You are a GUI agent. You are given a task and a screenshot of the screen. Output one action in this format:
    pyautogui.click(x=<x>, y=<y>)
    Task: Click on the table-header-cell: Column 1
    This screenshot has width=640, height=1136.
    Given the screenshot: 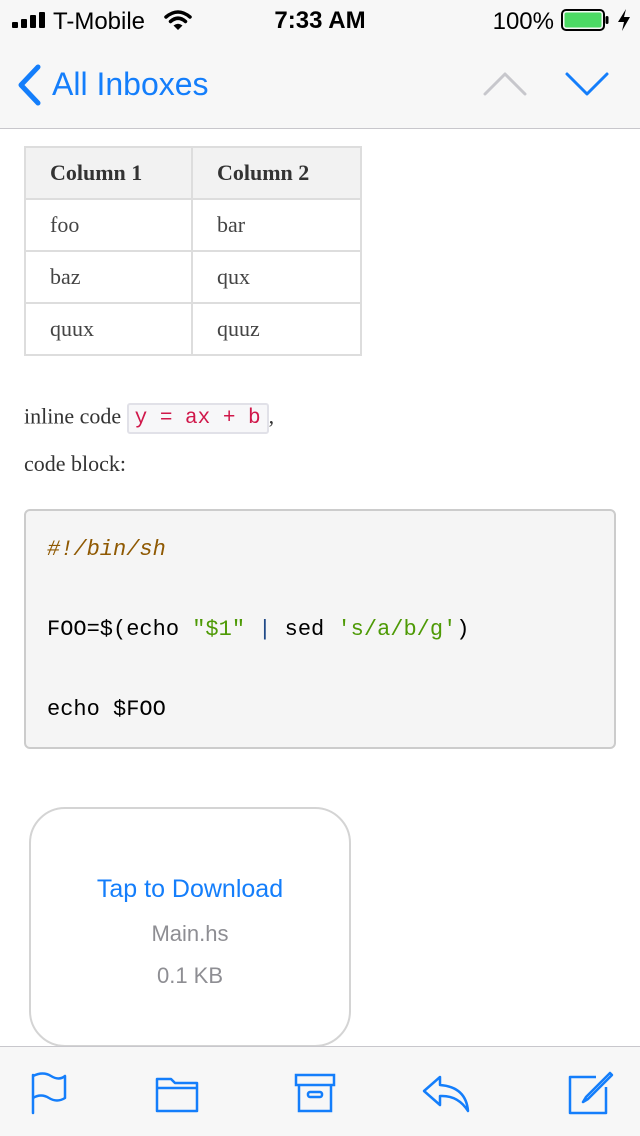 What is the action you would take?
    pyautogui.click(x=108, y=173)
    